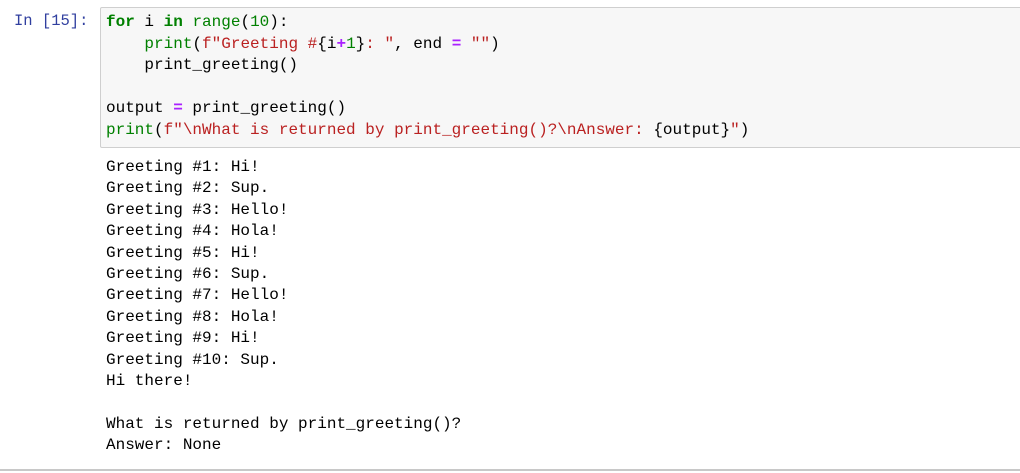  Describe the element at coordinates (183, 252) in the screenshot. I see `output-line: Greeting #5: Hi!` at that location.